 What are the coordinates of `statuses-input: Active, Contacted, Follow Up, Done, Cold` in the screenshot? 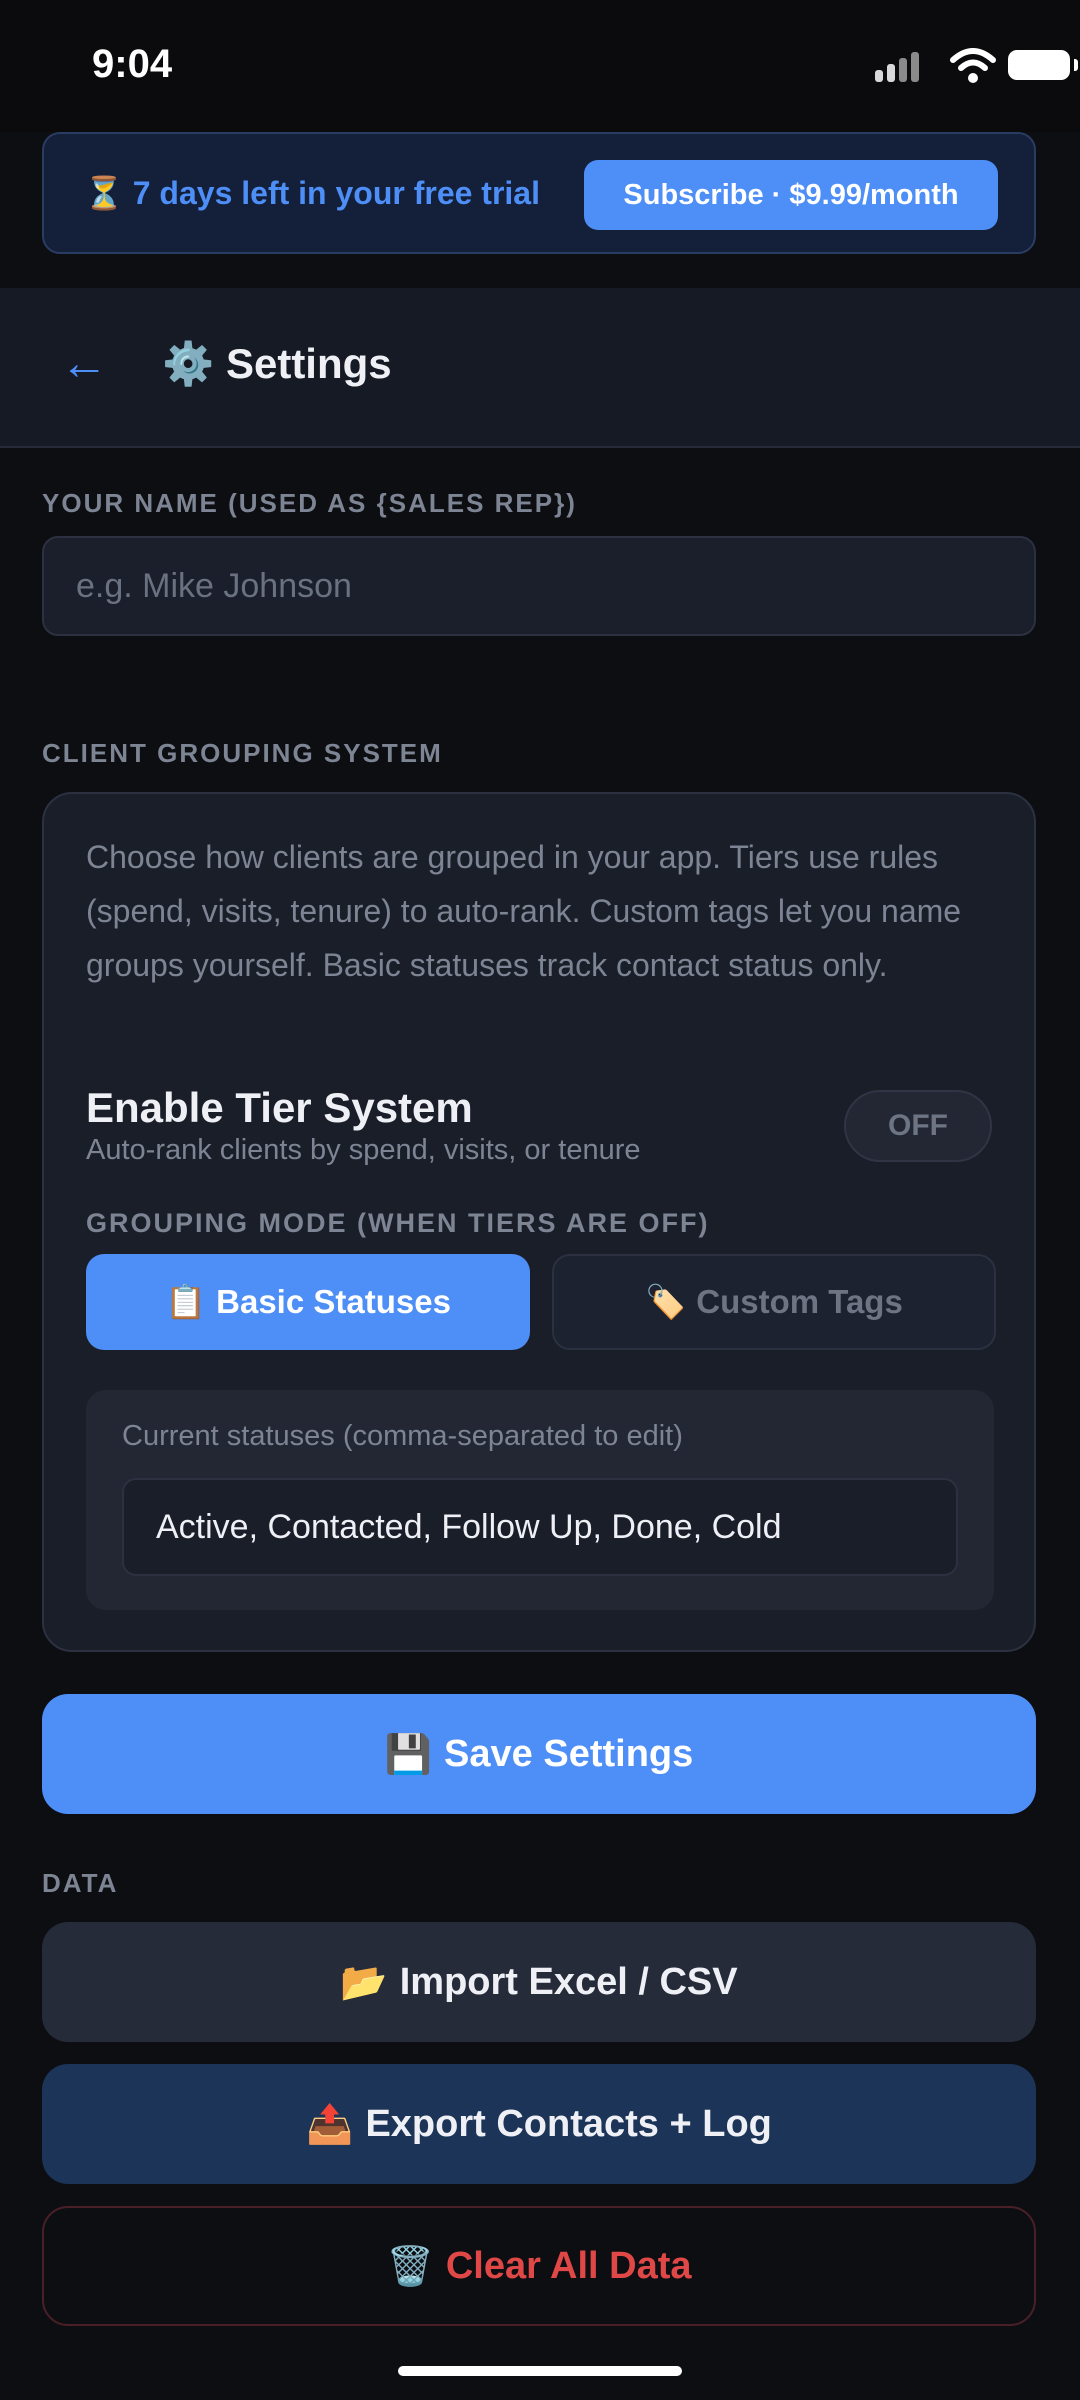 It's located at (540, 1527).